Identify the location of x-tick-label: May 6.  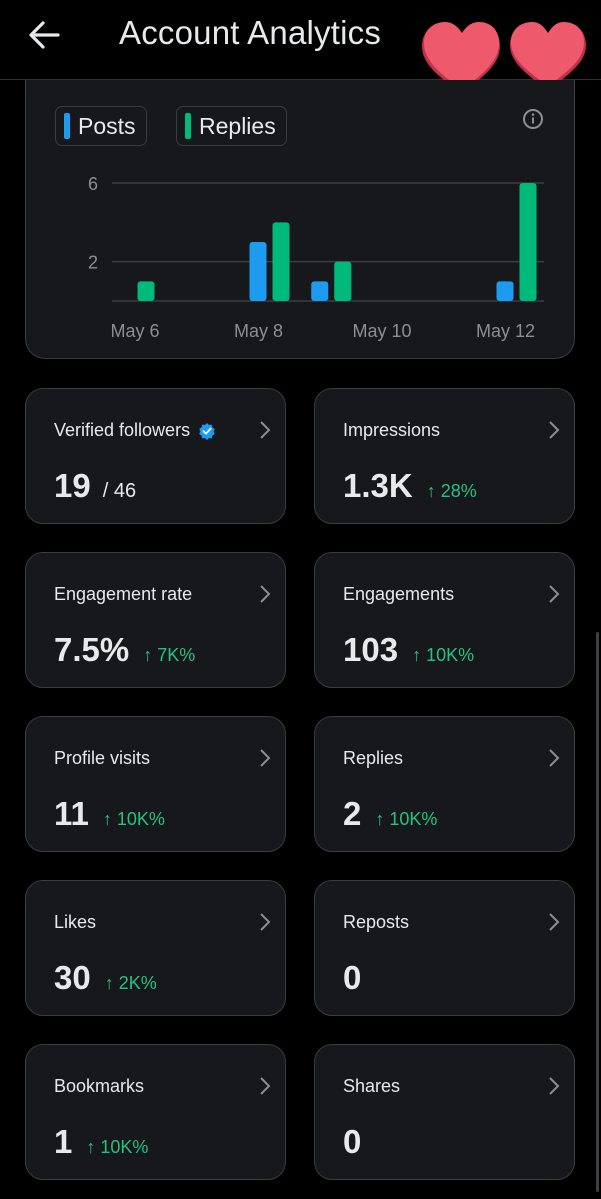
(134, 331).